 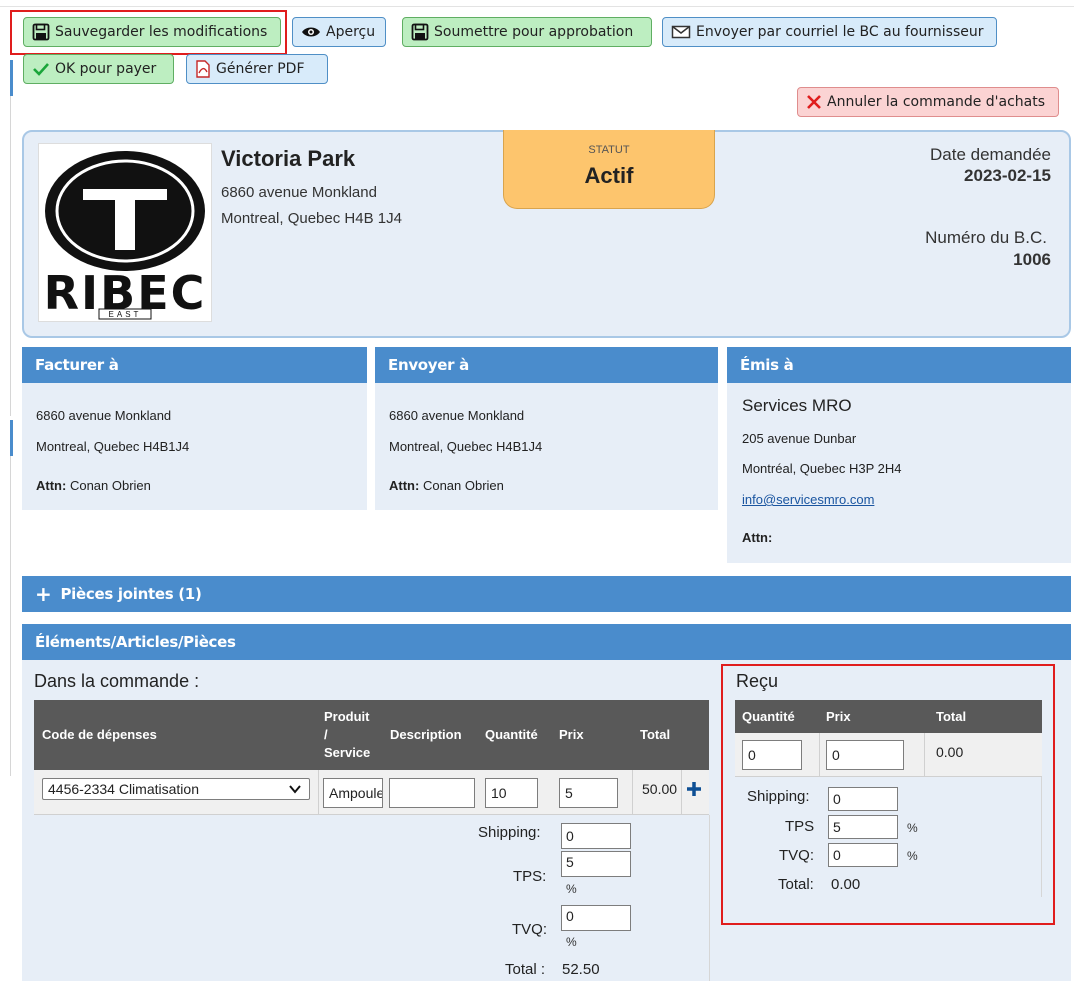 What do you see at coordinates (863, 855) in the screenshot?
I see `received-tvq-input: 0` at bounding box center [863, 855].